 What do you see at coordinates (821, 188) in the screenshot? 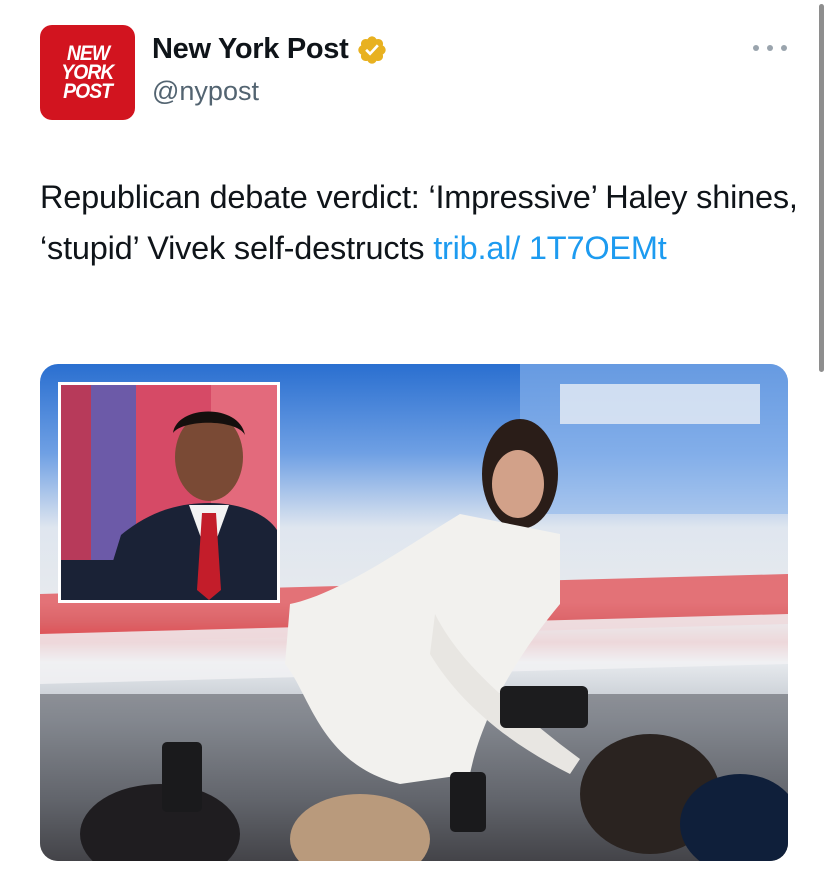
I see `scrollbar` at bounding box center [821, 188].